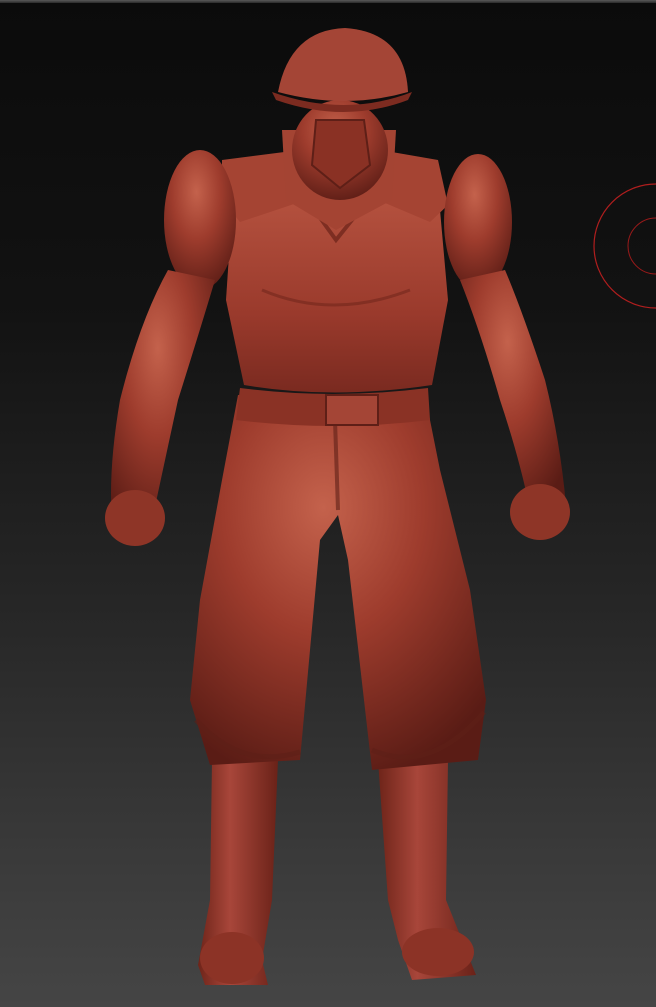  I want to click on right-arm, so click(515, 405).